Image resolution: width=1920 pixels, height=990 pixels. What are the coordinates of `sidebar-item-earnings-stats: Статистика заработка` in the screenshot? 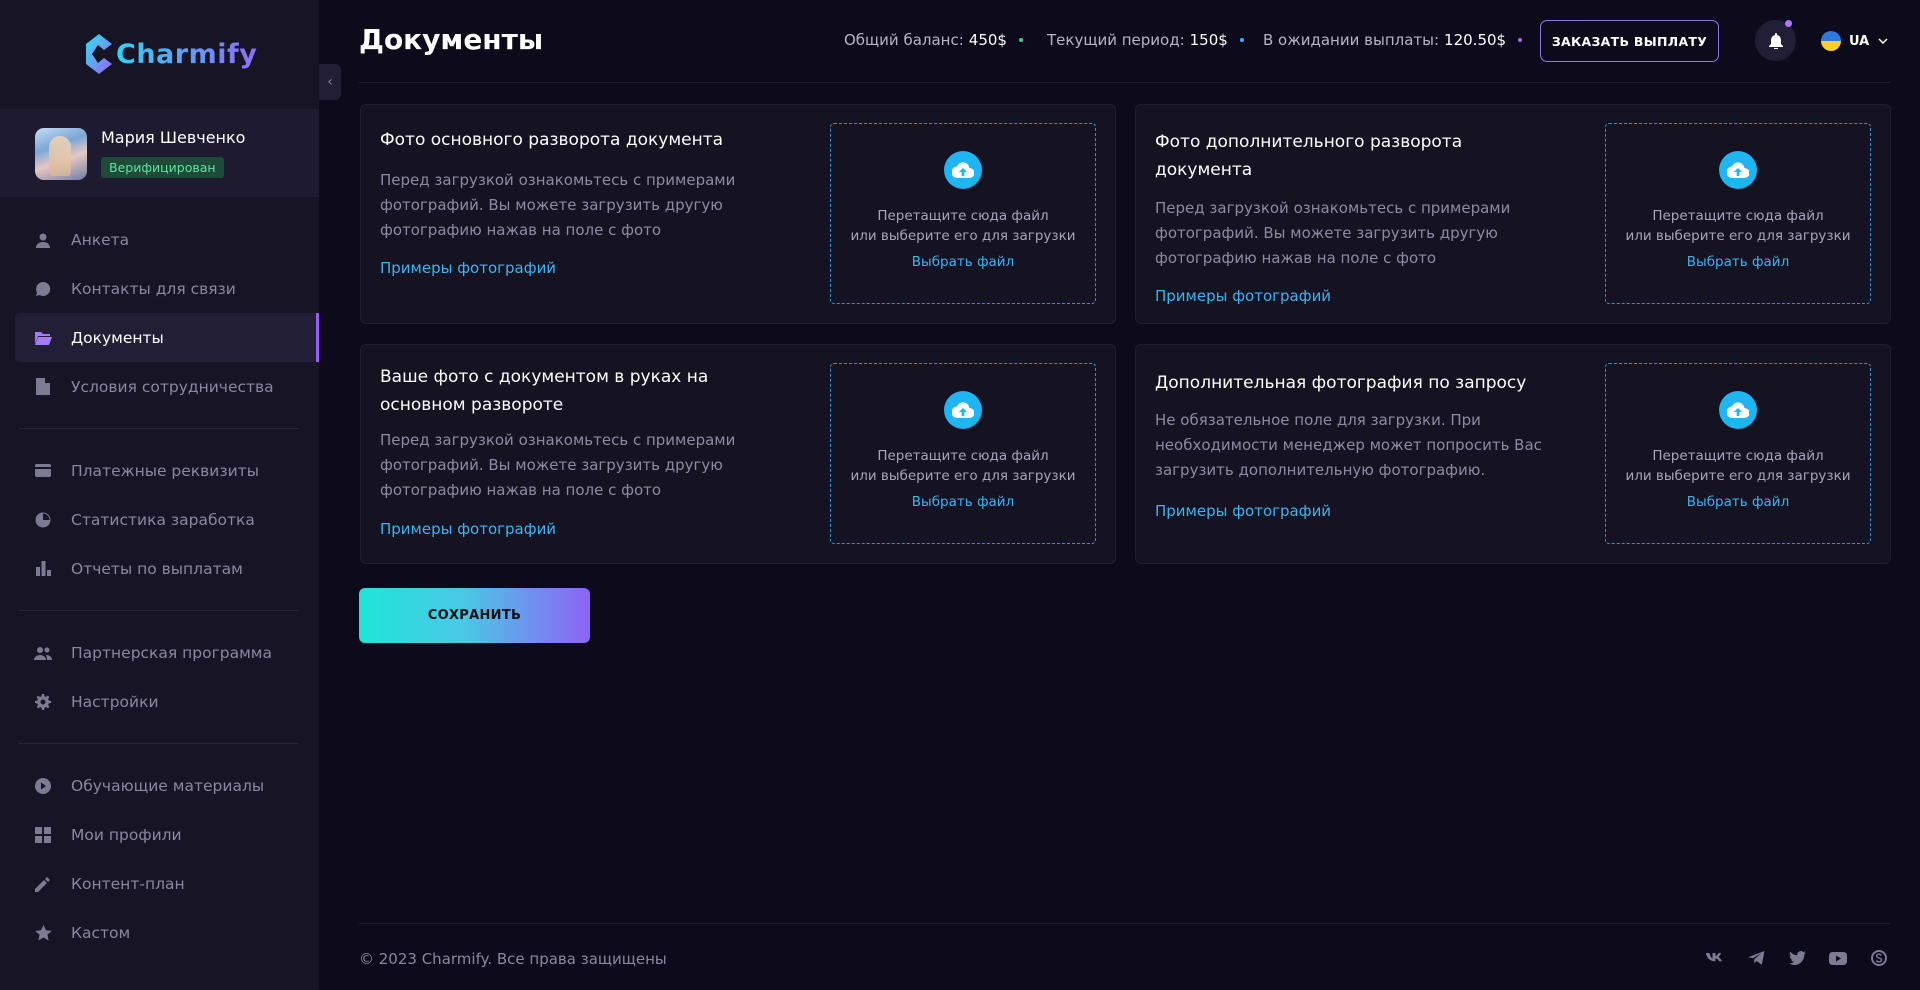 It's located at (167, 519).